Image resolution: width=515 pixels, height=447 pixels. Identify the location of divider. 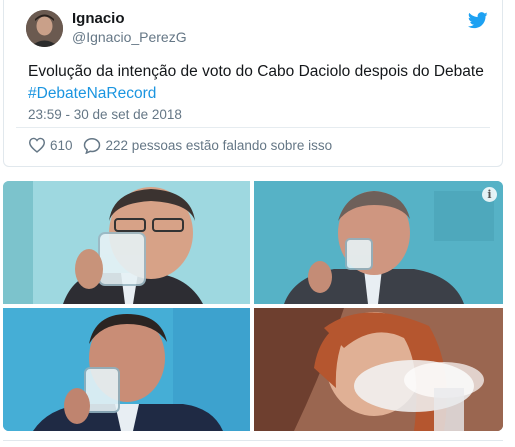
(253, 127).